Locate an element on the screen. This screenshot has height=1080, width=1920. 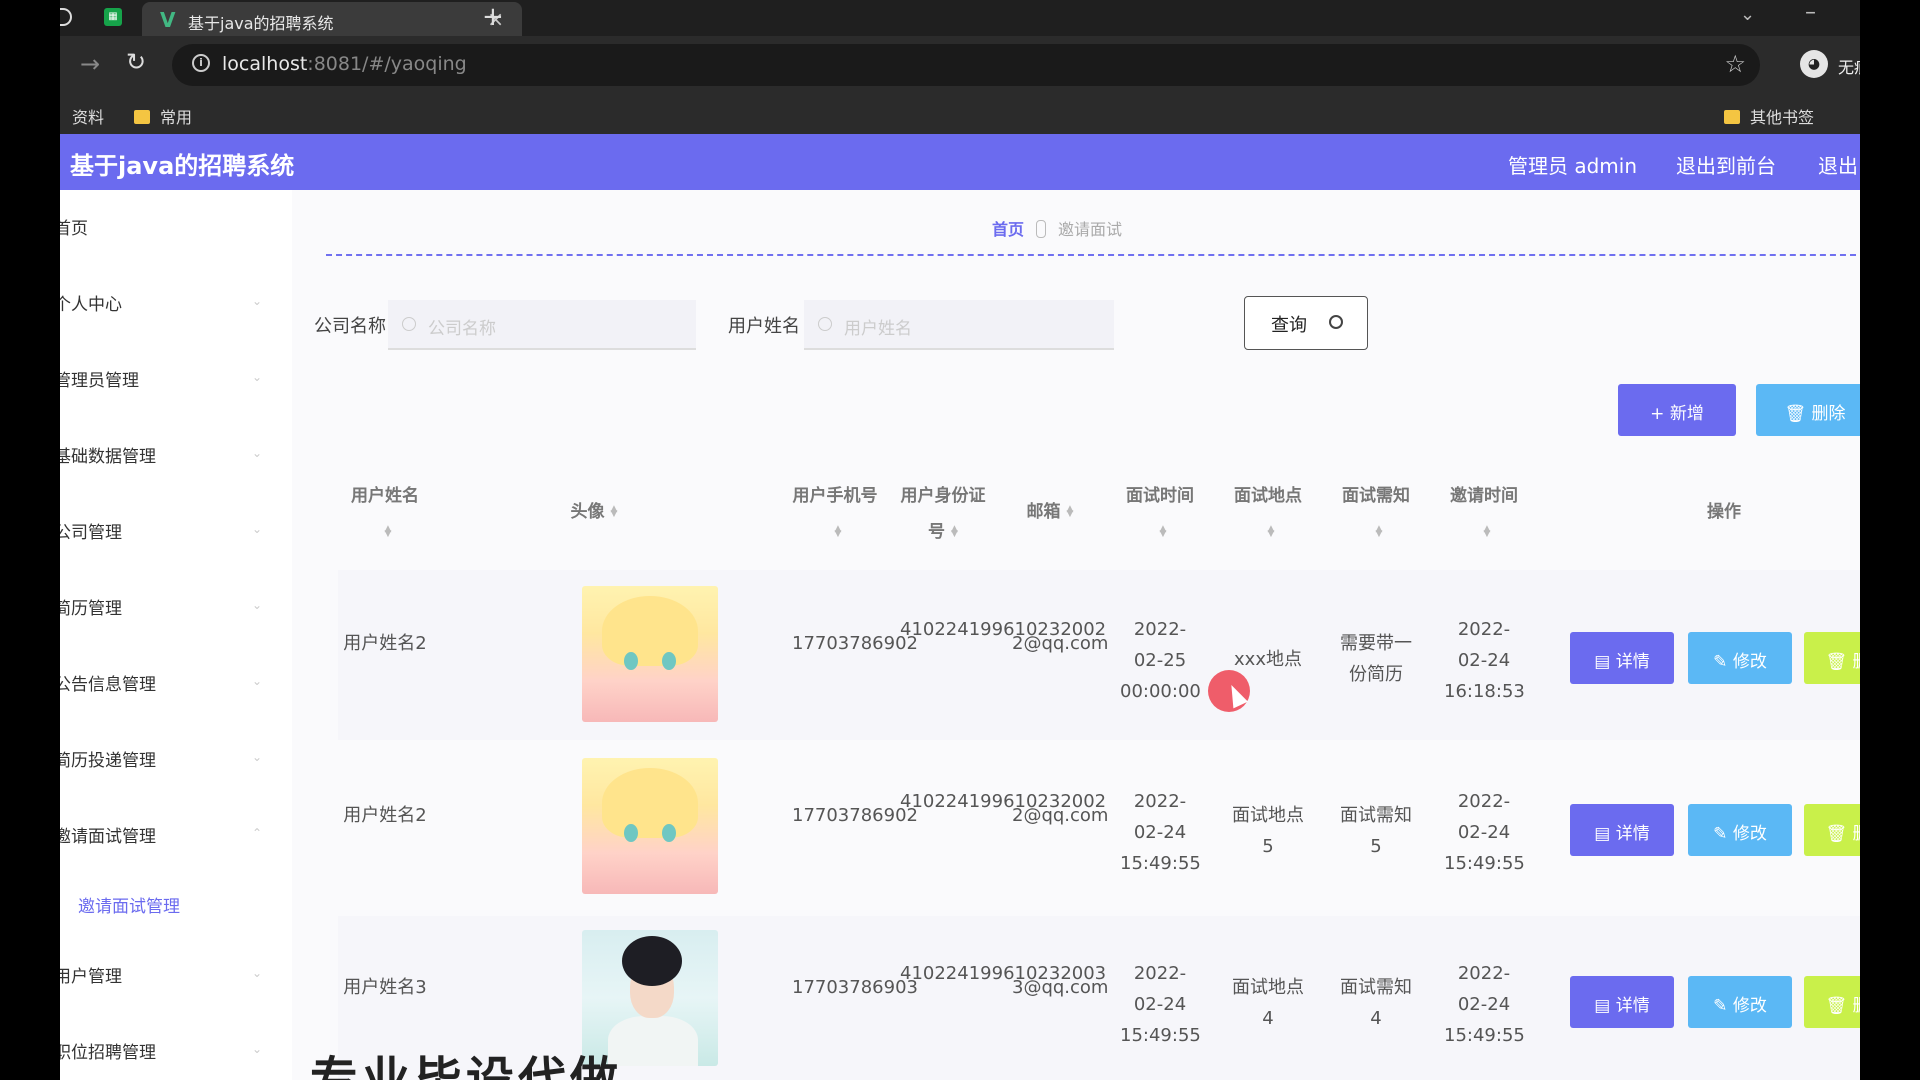
breadcrumb: 首页 邀请面试 is located at coordinates (1057, 228).